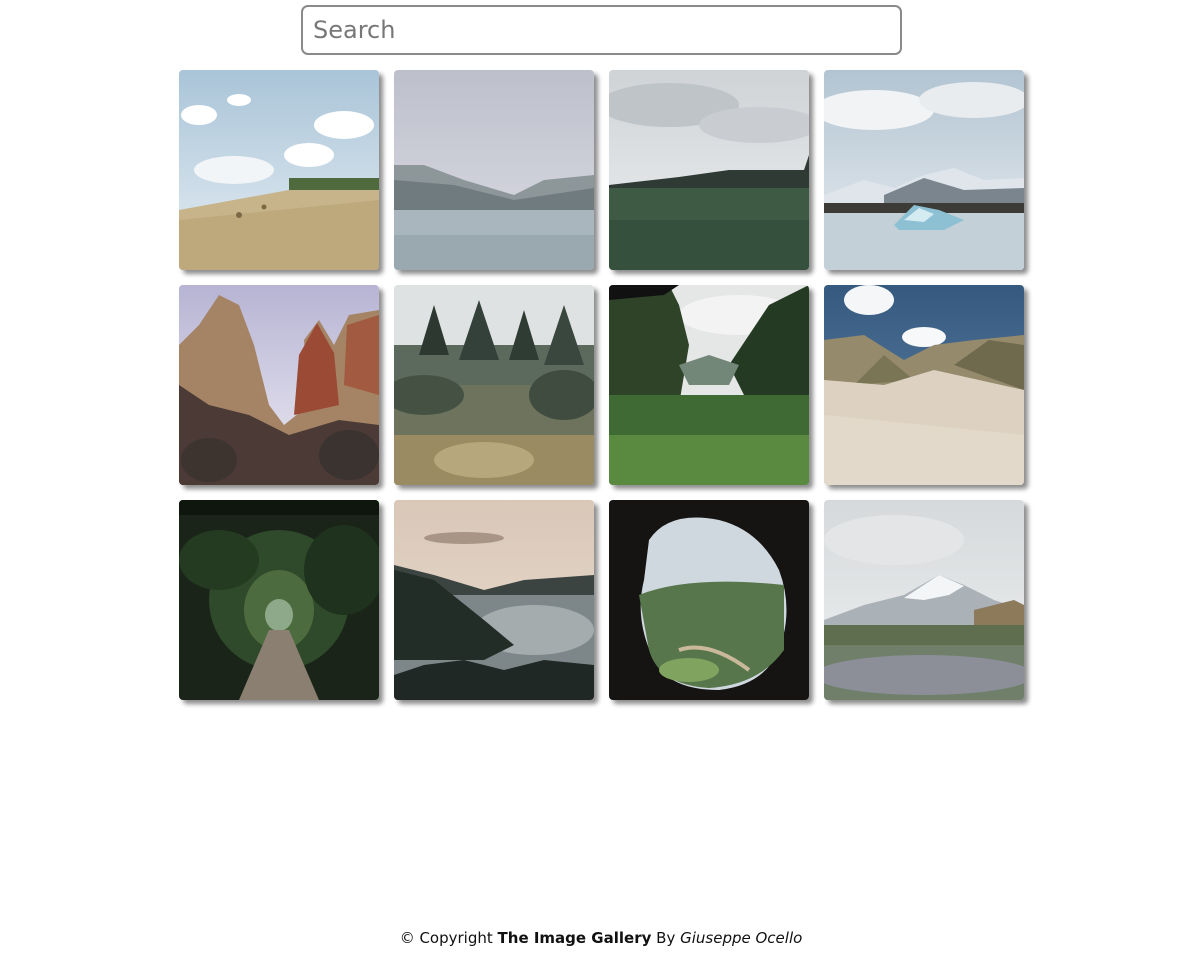 This screenshot has width=1202, height=969. Describe the element at coordinates (494, 385) in the screenshot. I see `gallery-image-garden-pines` at that location.